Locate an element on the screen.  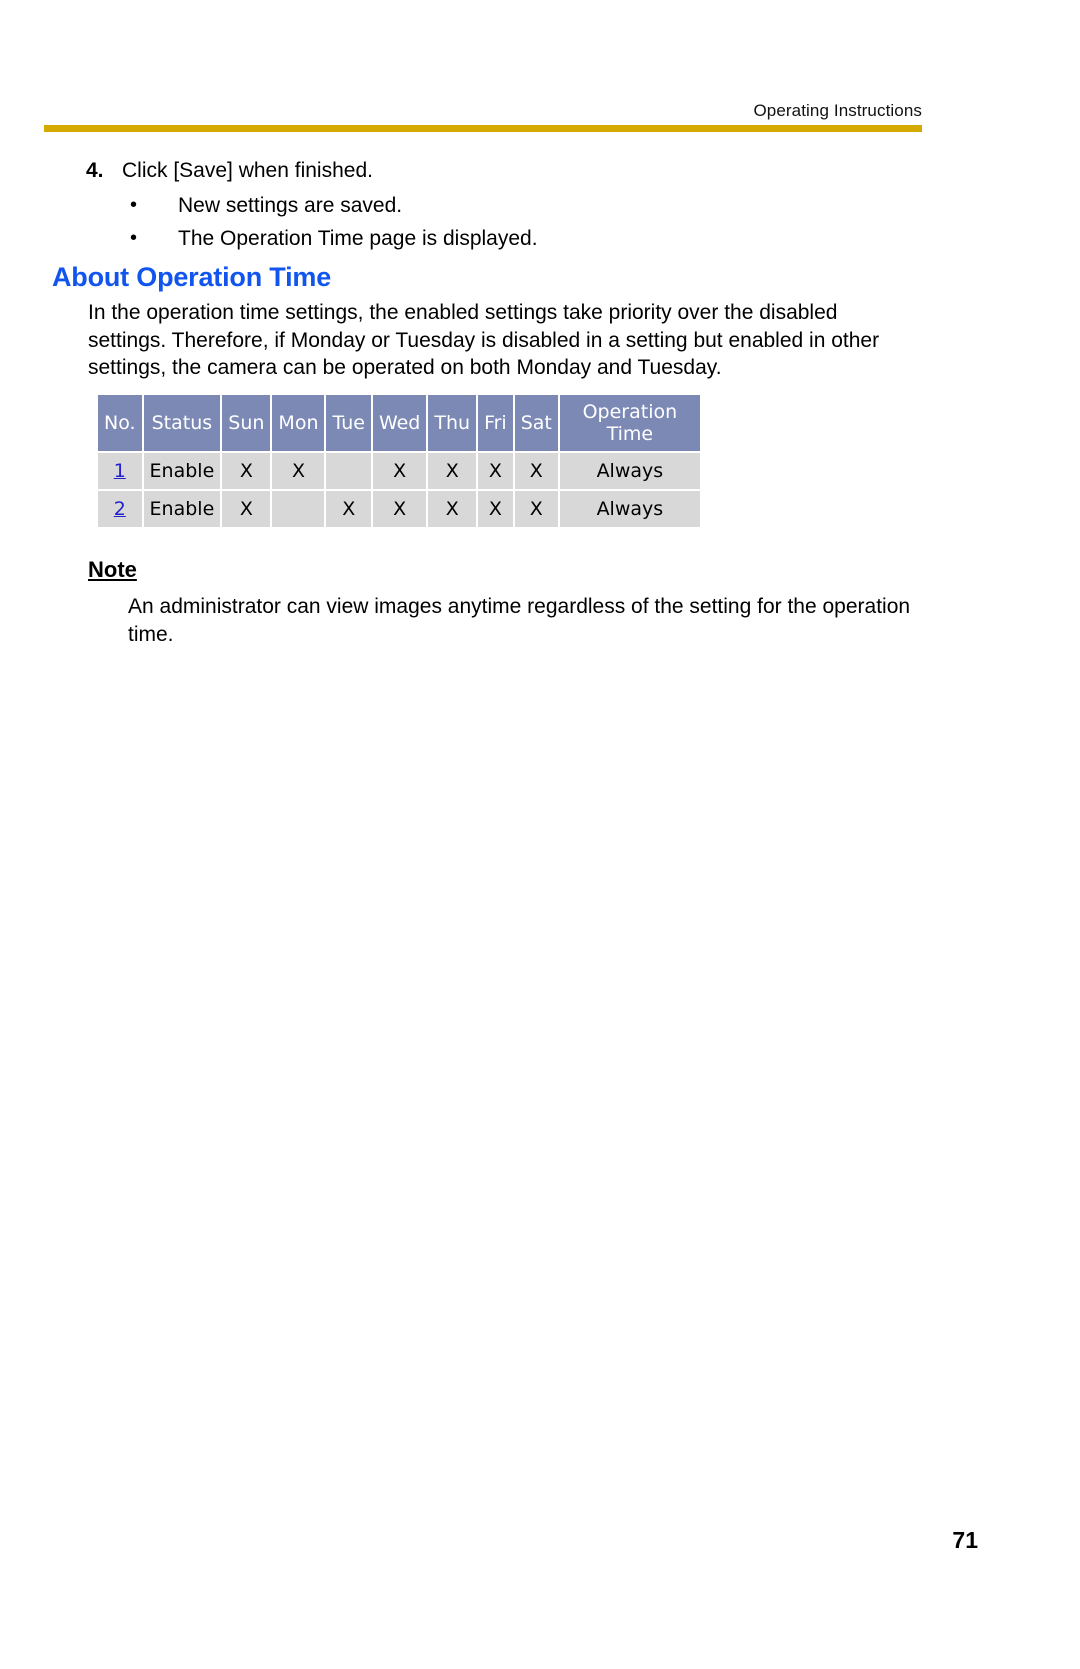
note-title: Note is located at coordinates (112, 569).